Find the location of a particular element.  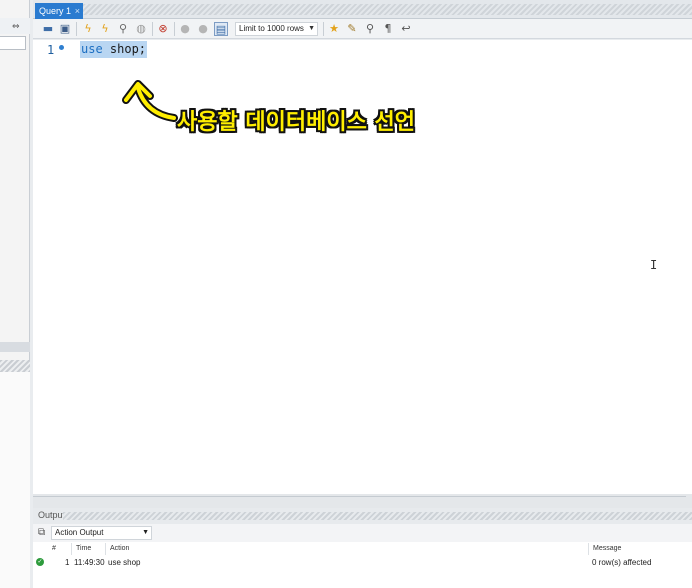

navigator-options-icon: ⇔ is located at coordinates (16, 27).